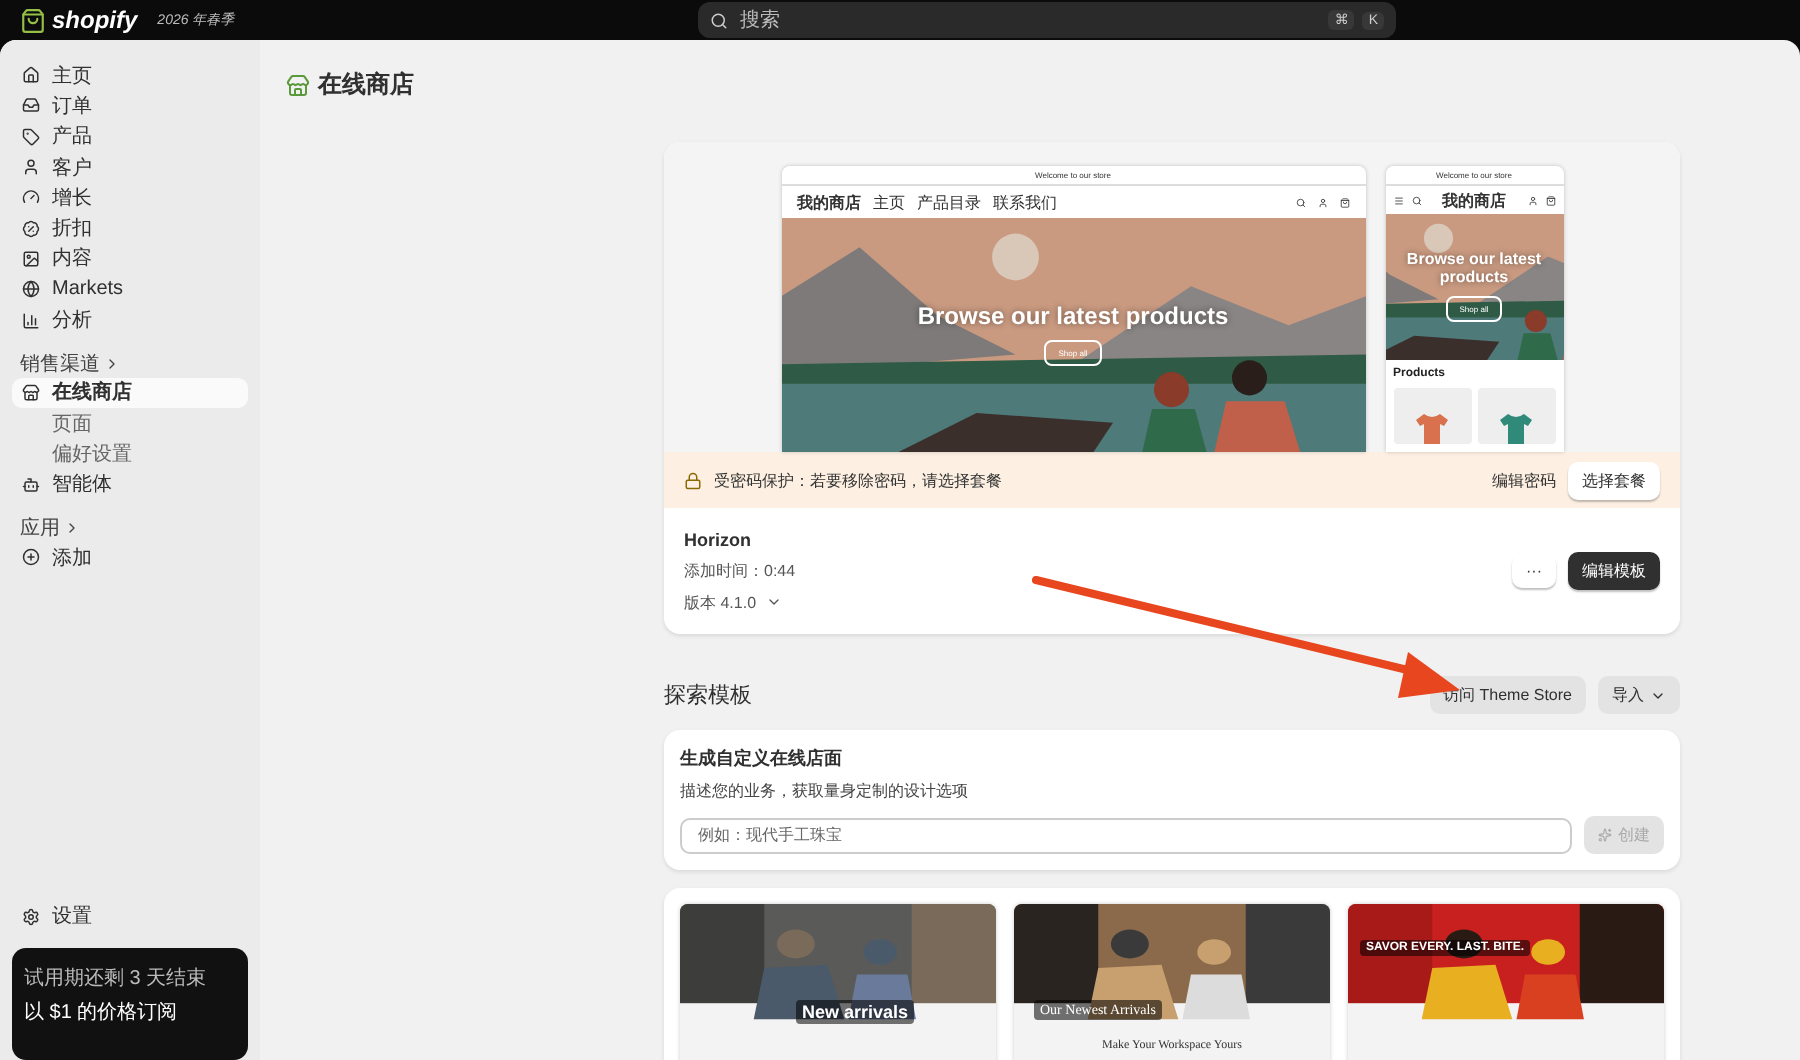 This screenshot has height=1060, width=1800. I want to click on banner-text: 受密码保护：若要移除密码，请选择套餐, so click(858, 480).